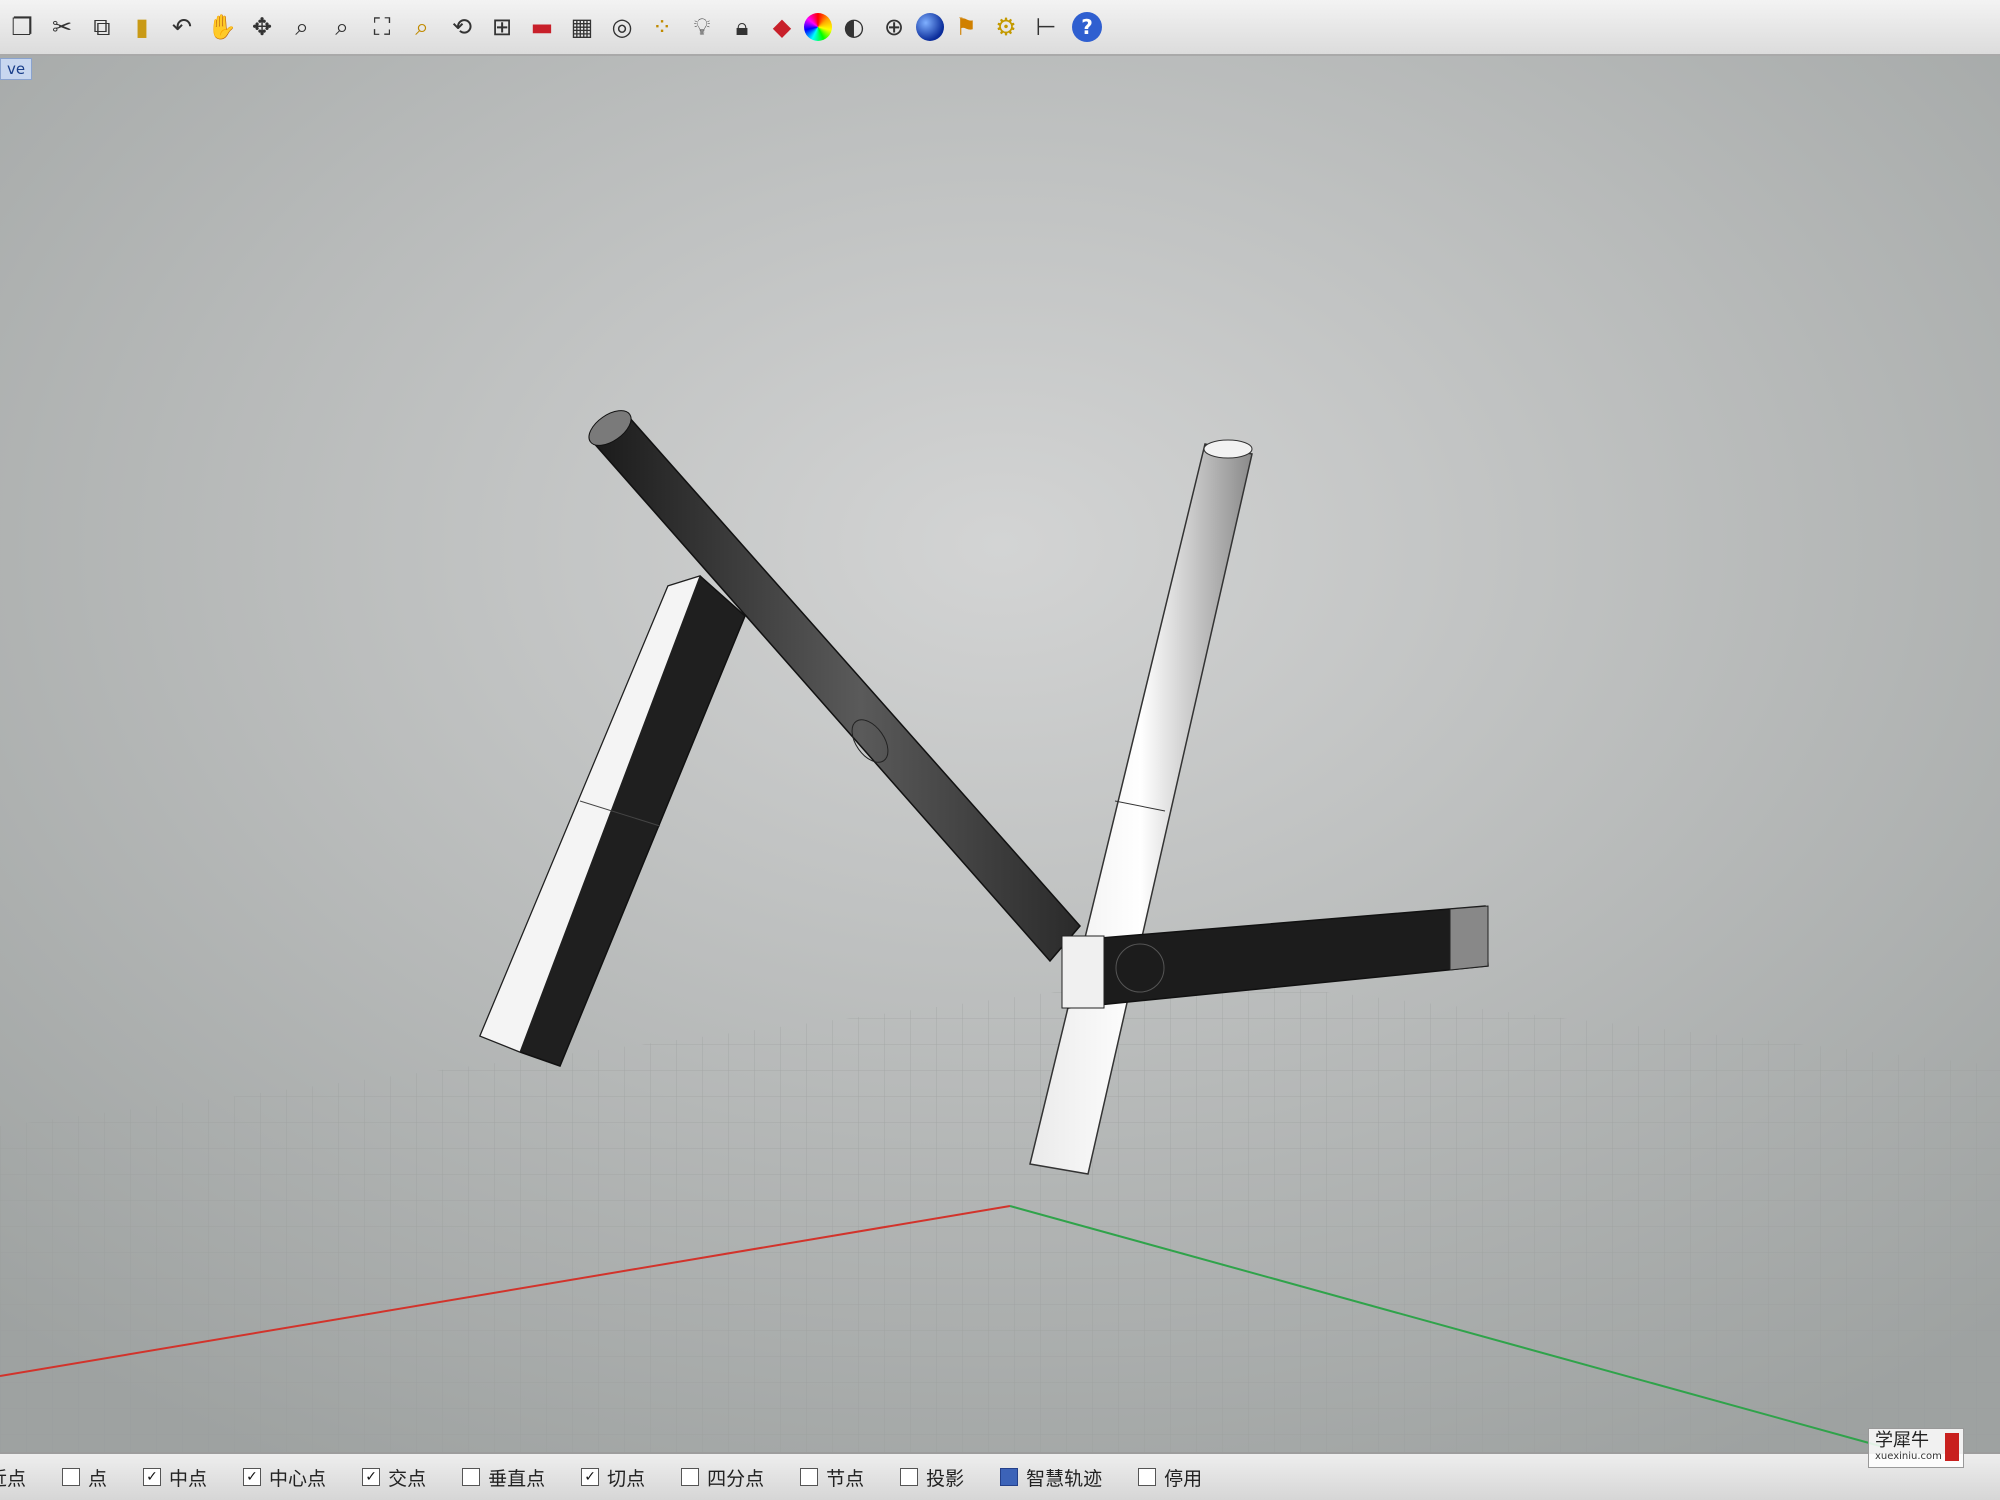 The height and width of the screenshot is (1500, 2000). What do you see at coordinates (845, 1478) in the screenshot?
I see `osnap-label: 节点` at bounding box center [845, 1478].